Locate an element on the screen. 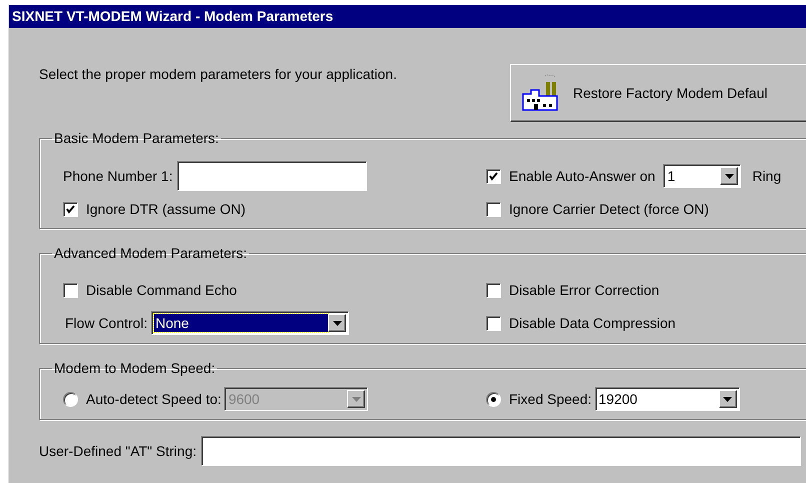 The width and height of the screenshot is (806, 483). group-title: Modem to Modem Speed: is located at coordinates (134, 368).